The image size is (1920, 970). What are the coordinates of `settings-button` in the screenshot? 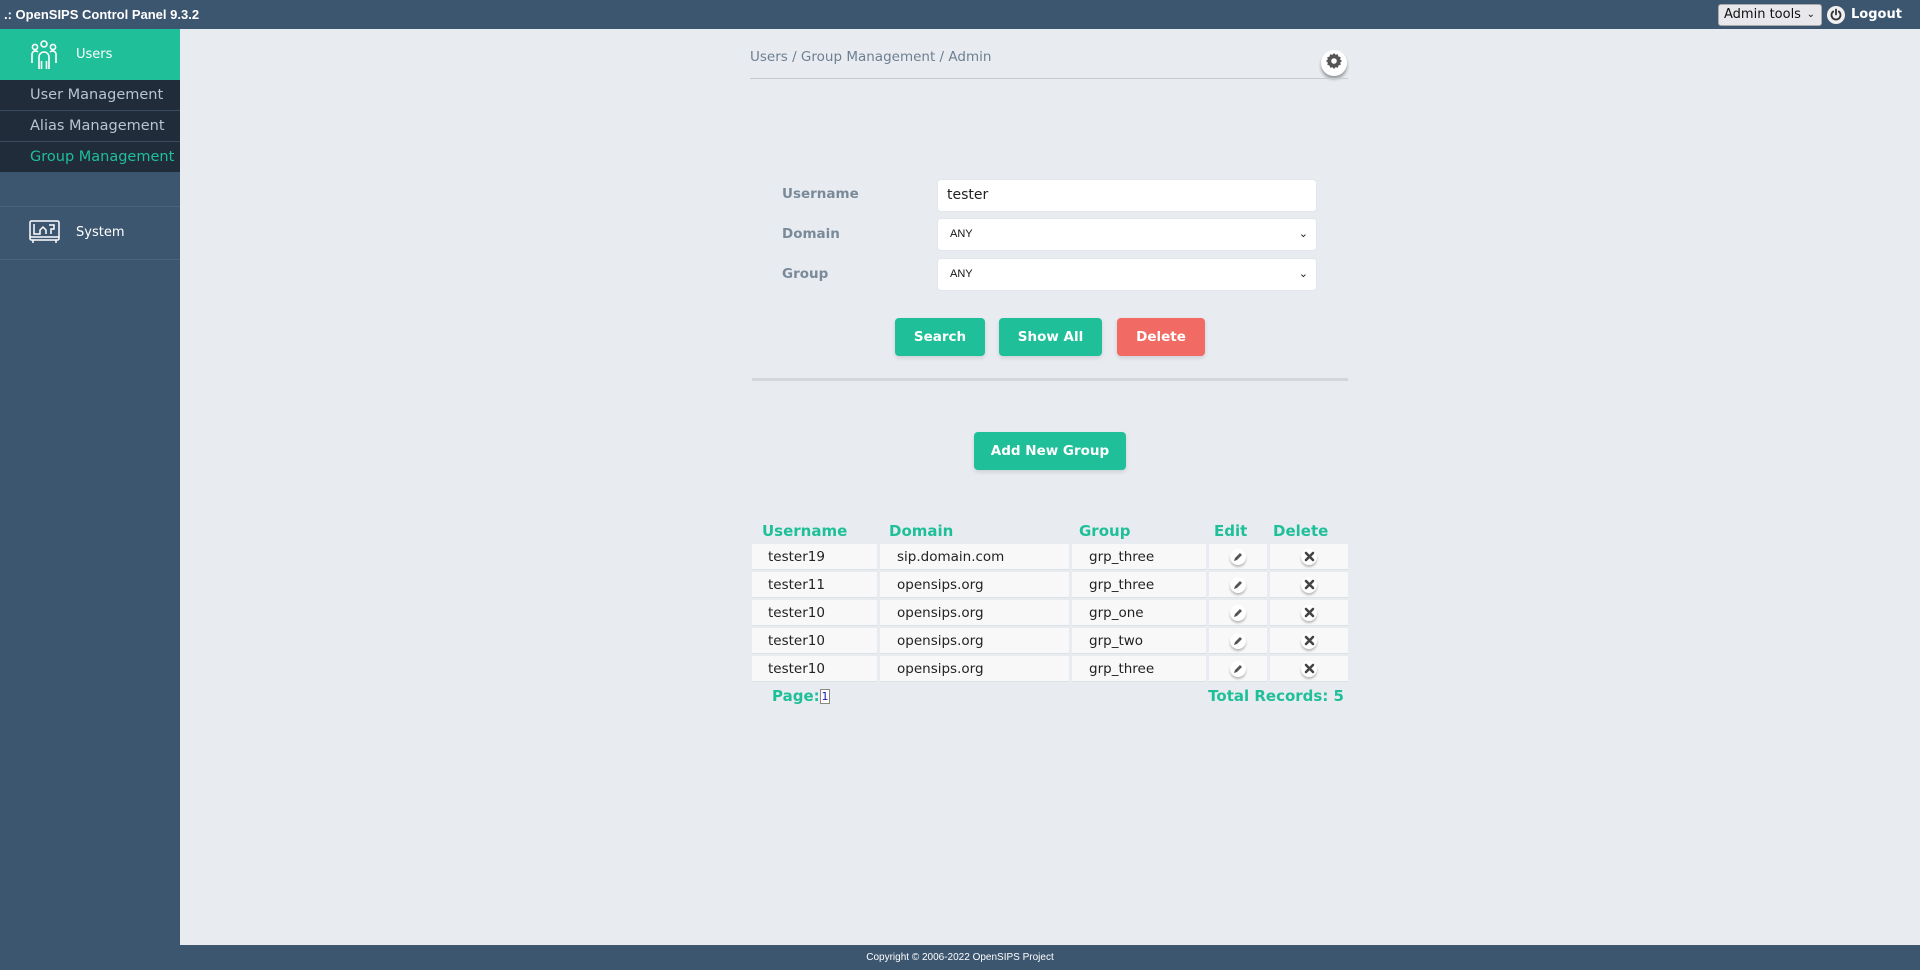 It's located at (1334, 63).